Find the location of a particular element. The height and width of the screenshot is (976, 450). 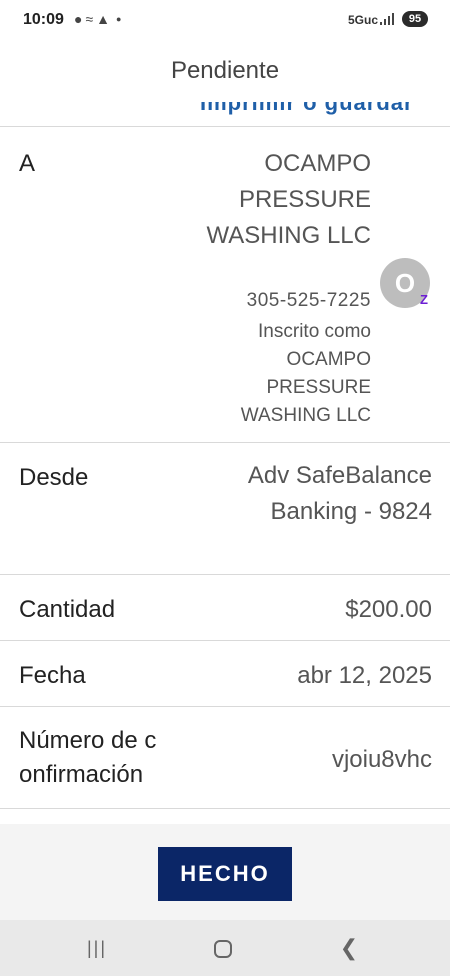

notification-icons: ●≈▲ ● is located at coordinates (99, 19).